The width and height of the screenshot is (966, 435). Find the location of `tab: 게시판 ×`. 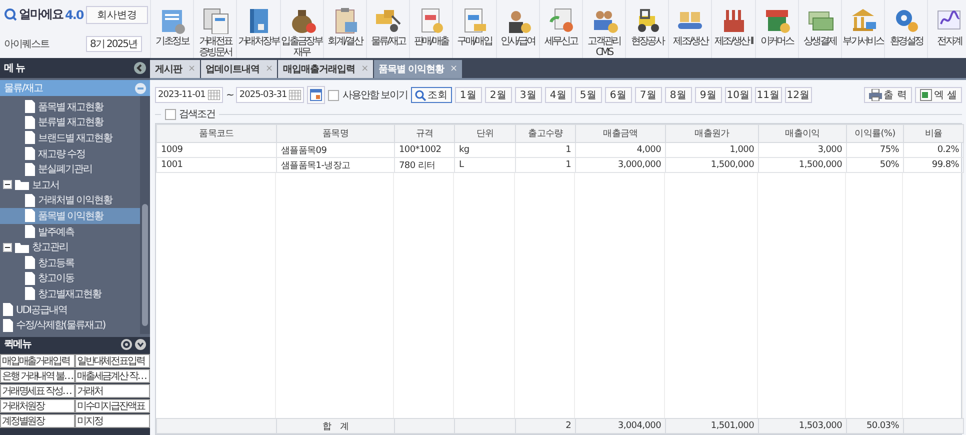

tab: 게시판 × is located at coordinates (175, 69).